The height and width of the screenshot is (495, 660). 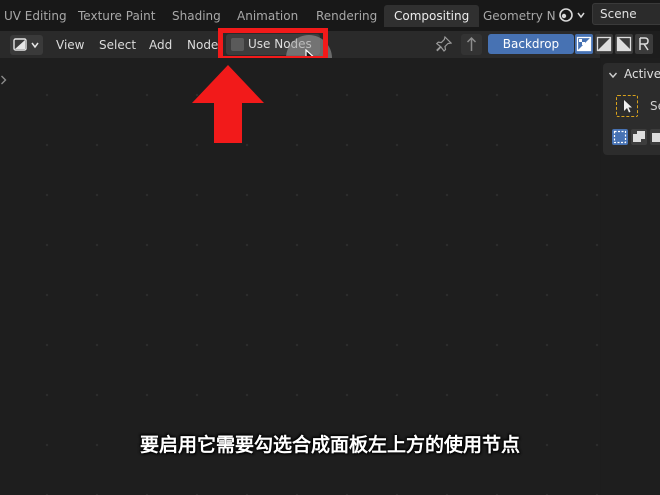 I want to click on mode-subtract-icon, so click(x=655, y=140).